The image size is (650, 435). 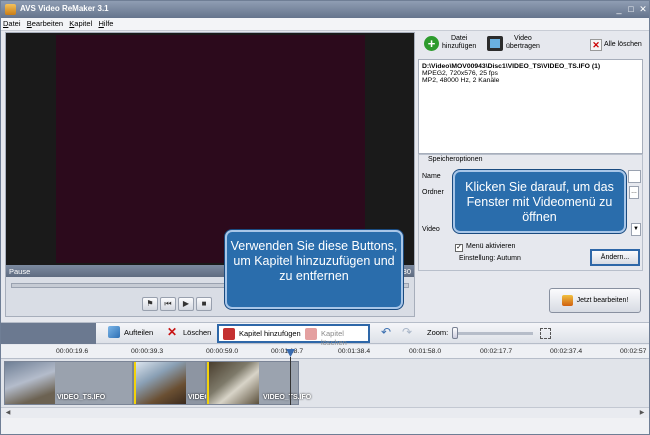 What do you see at coordinates (438, 332) in the screenshot?
I see `zoom-label: Zoom:` at bounding box center [438, 332].